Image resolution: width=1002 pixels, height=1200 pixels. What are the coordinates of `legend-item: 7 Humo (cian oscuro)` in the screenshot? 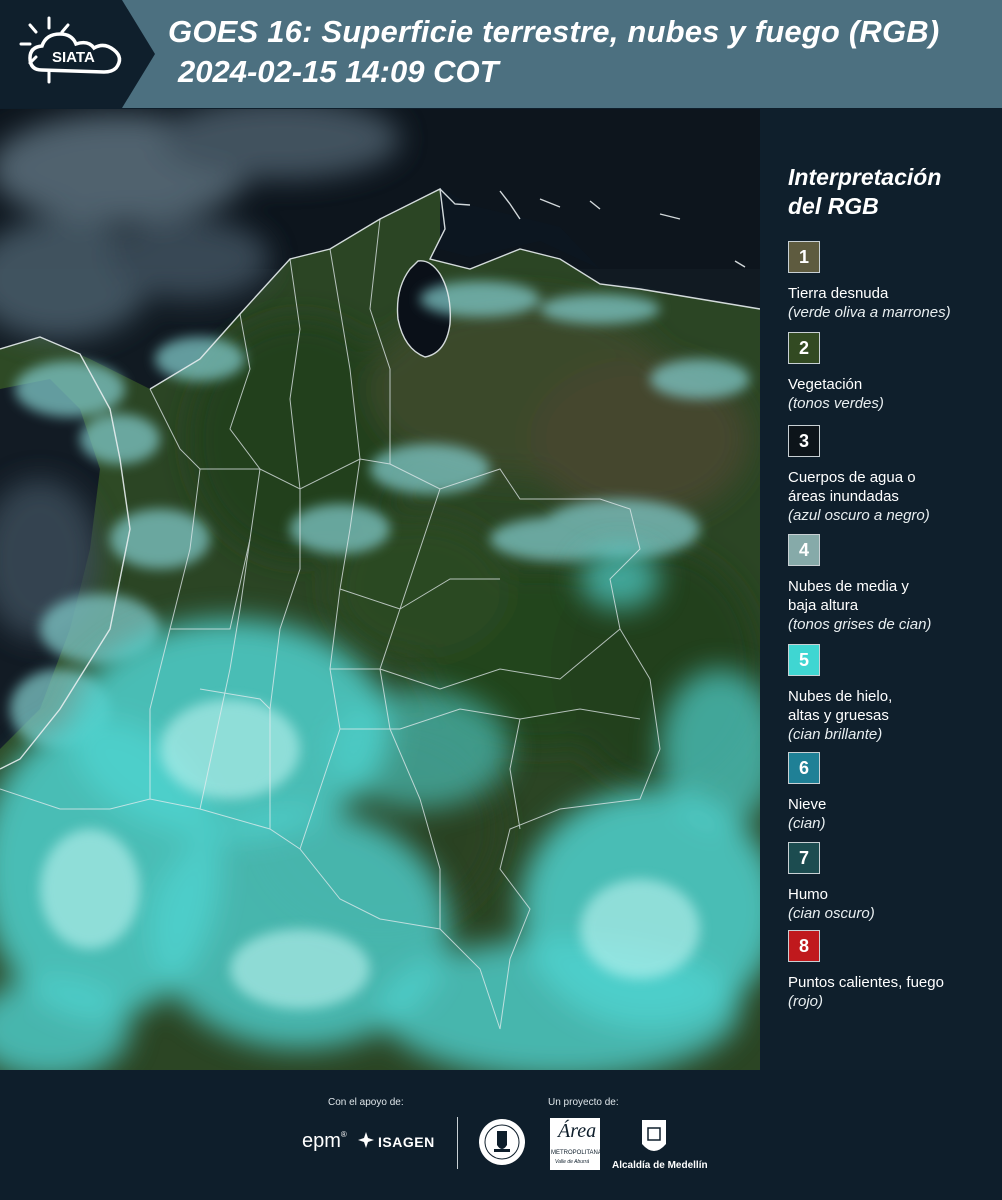 It's located at (893, 882).